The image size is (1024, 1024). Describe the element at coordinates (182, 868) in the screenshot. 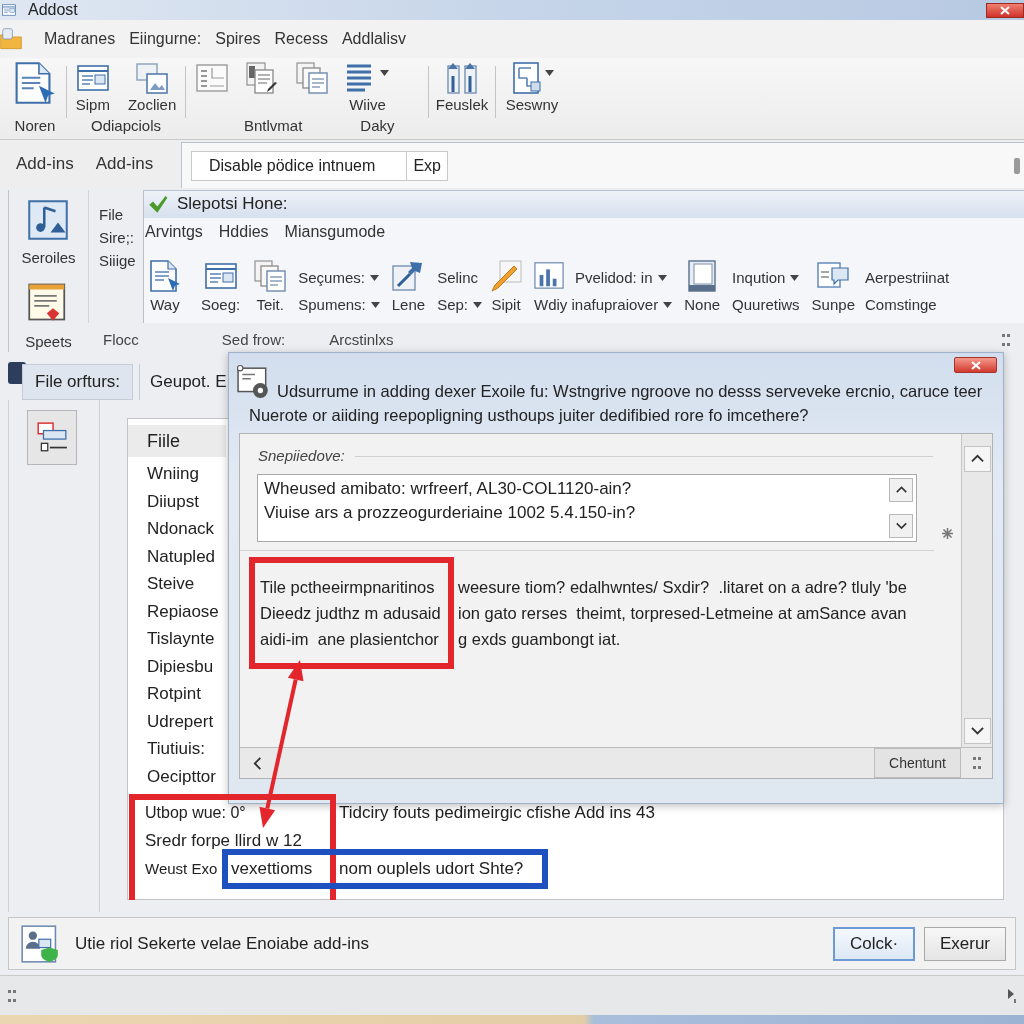

I see `note-text: Weust Exo` at that location.